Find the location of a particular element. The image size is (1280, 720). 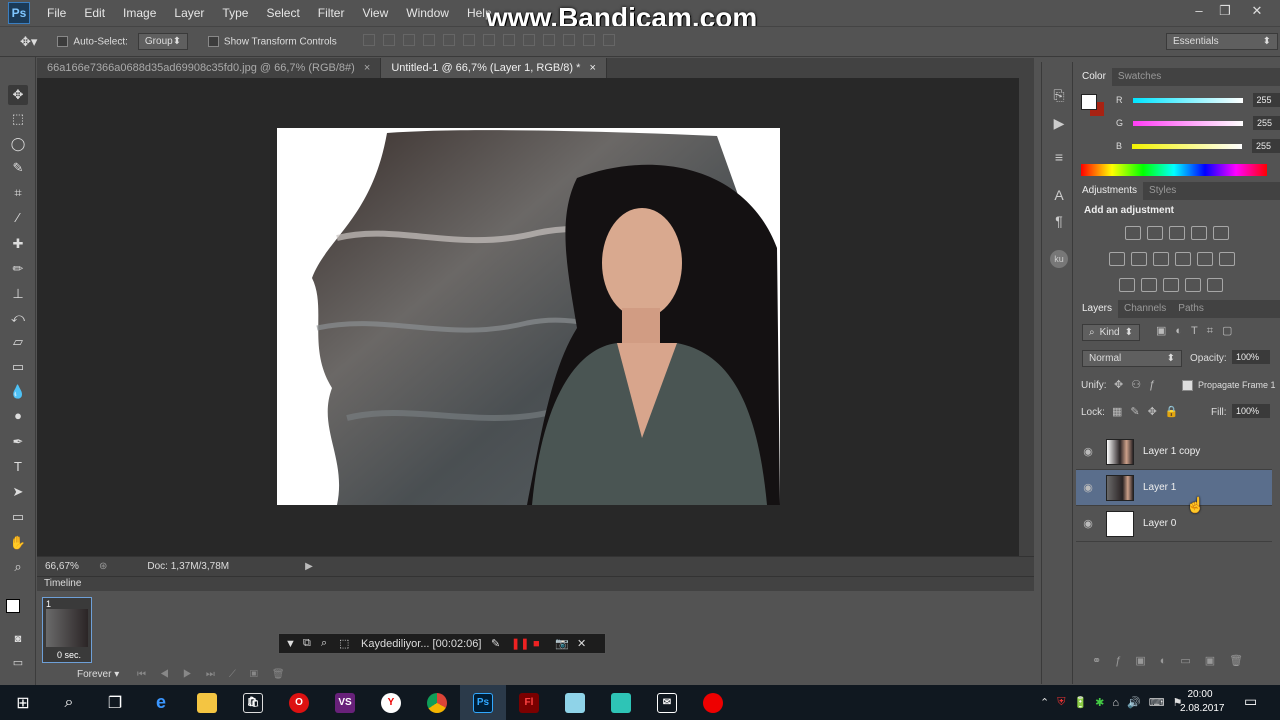

color-balance-icon is located at coordinates (1139, 259).